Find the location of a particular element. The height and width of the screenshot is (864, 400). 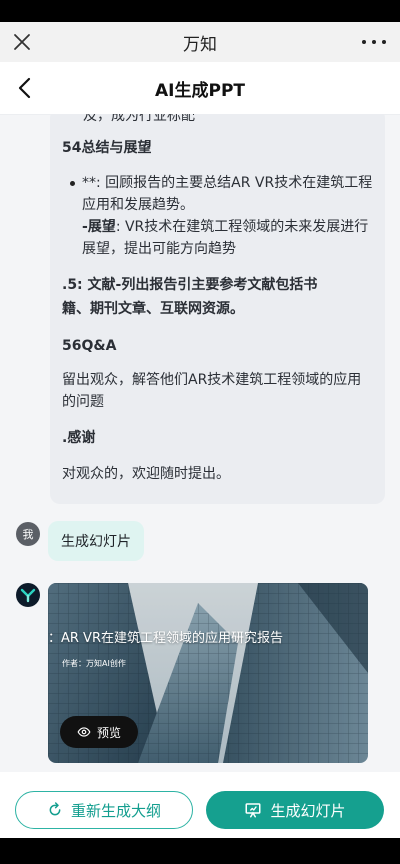

bullet-dot is located at coordinates (72, 183).